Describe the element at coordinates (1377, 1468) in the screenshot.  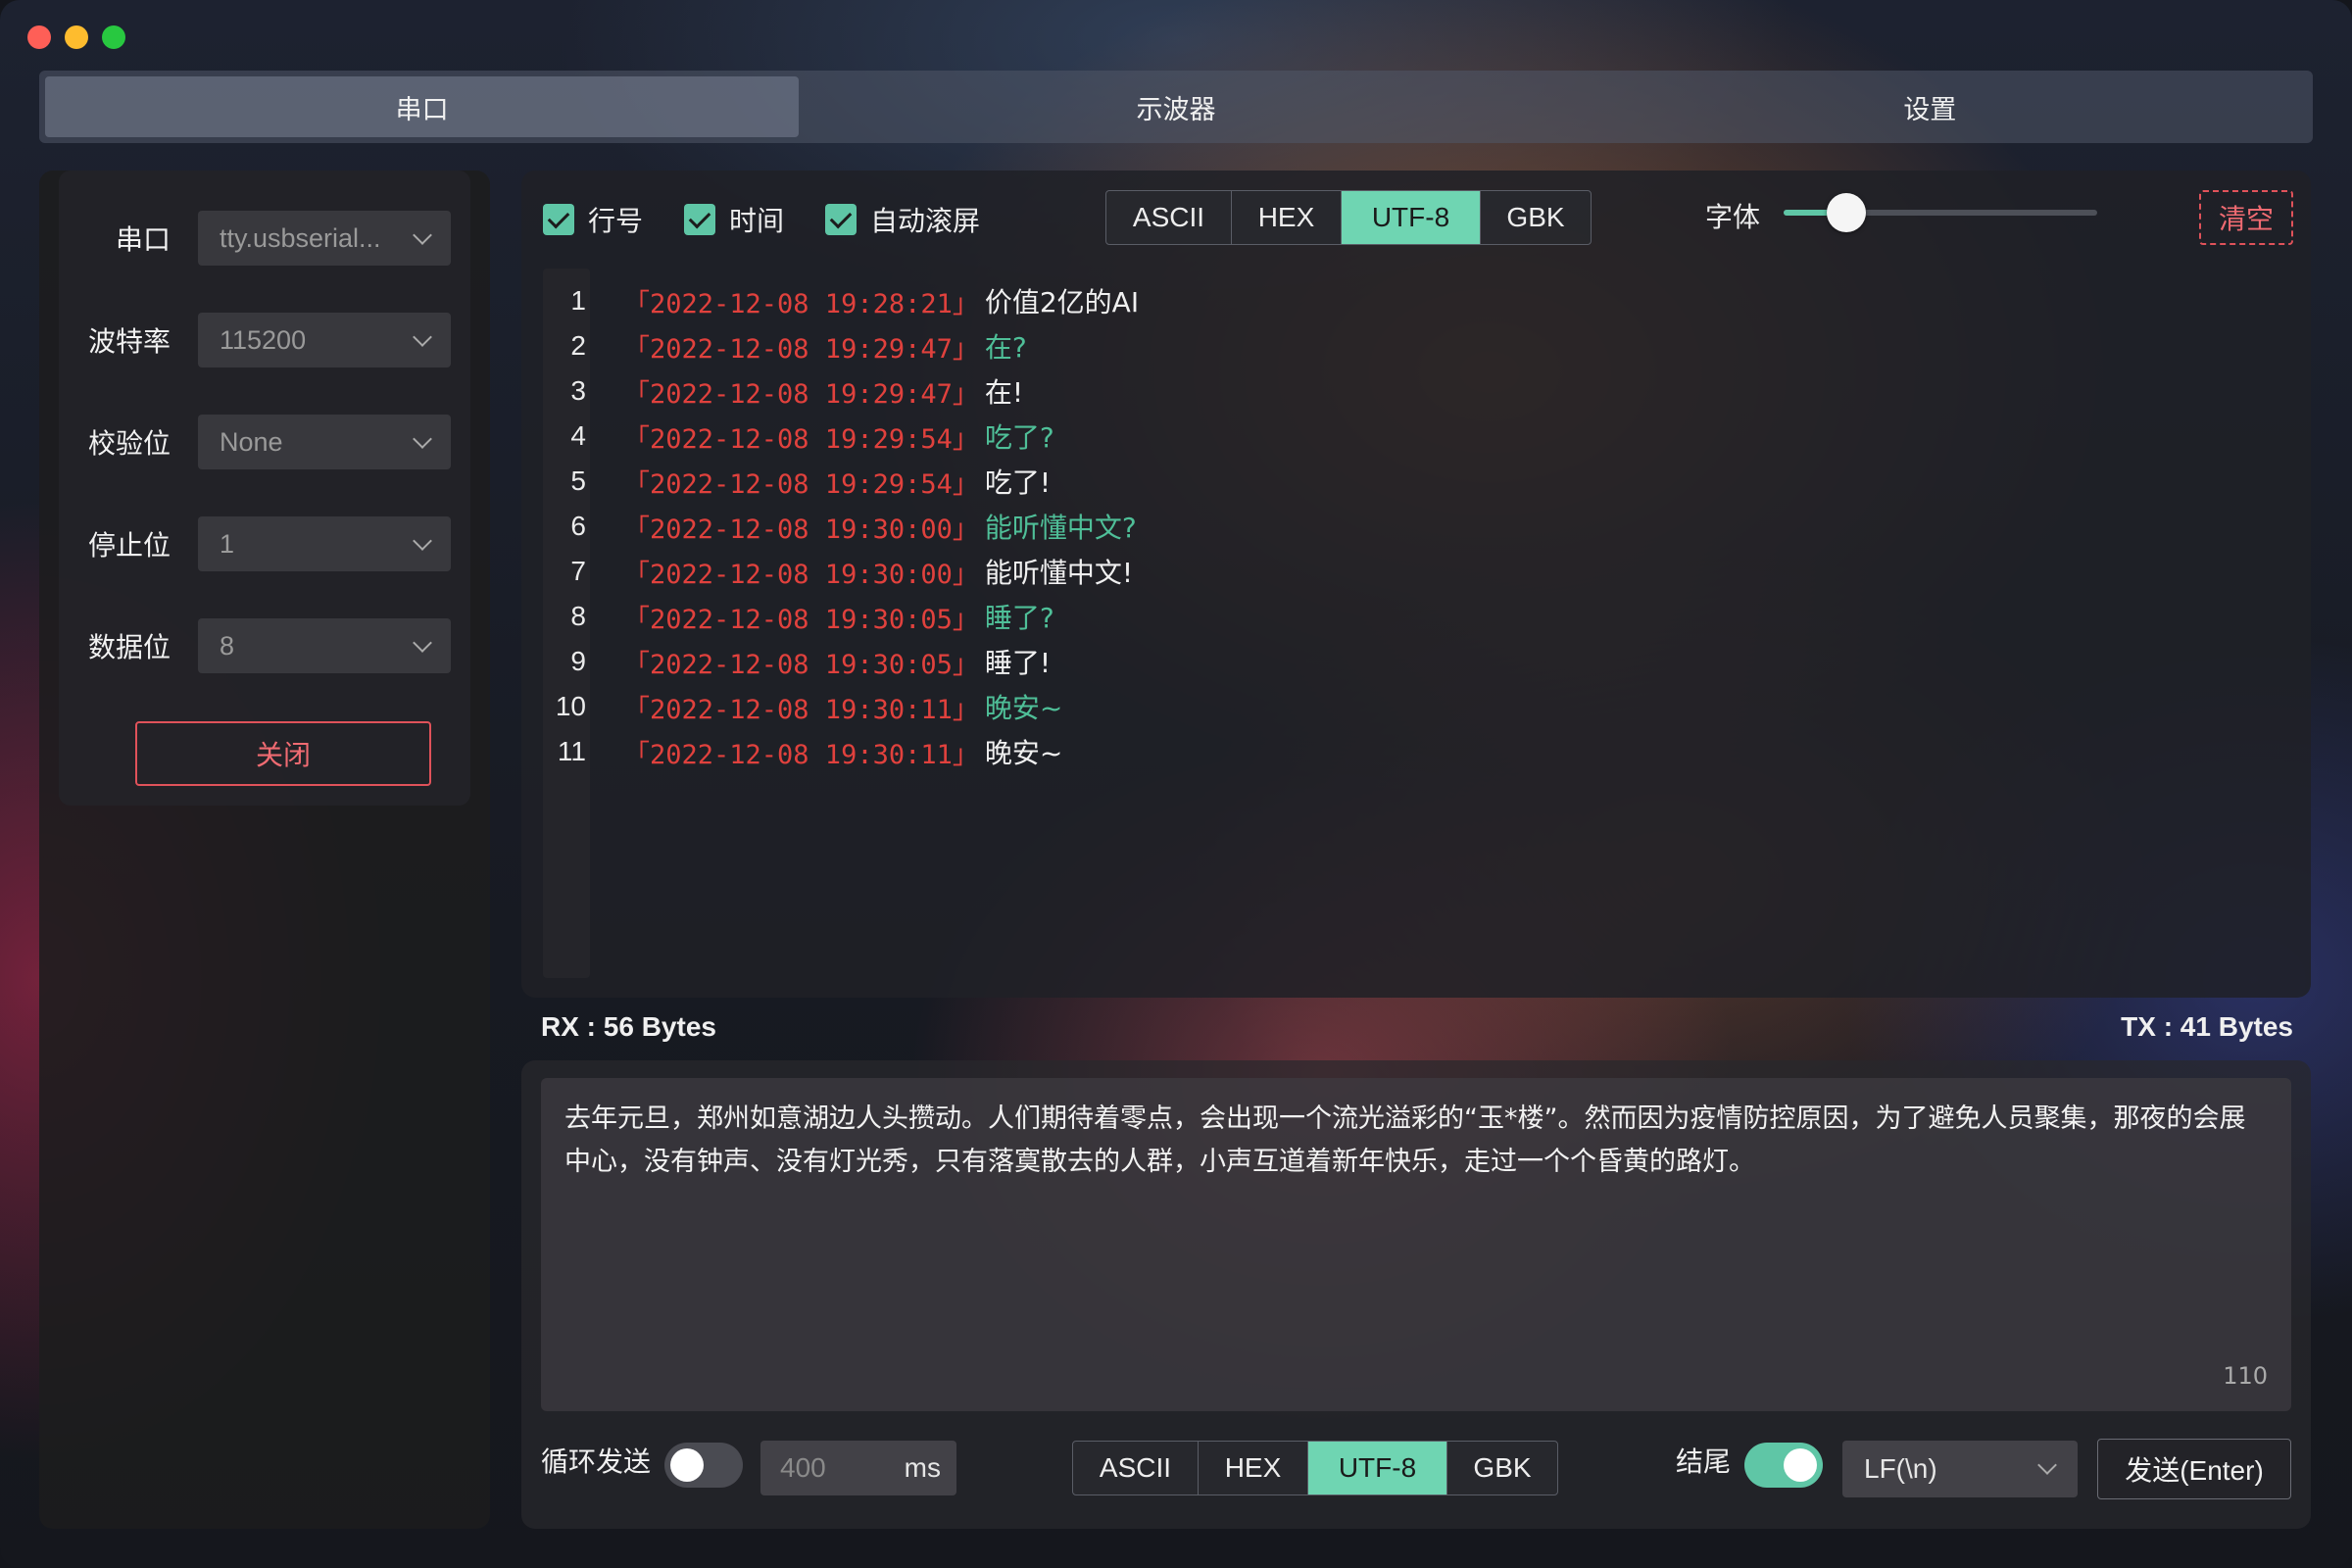
I see `tx-encoding-utf8: UTF-8` at that location.